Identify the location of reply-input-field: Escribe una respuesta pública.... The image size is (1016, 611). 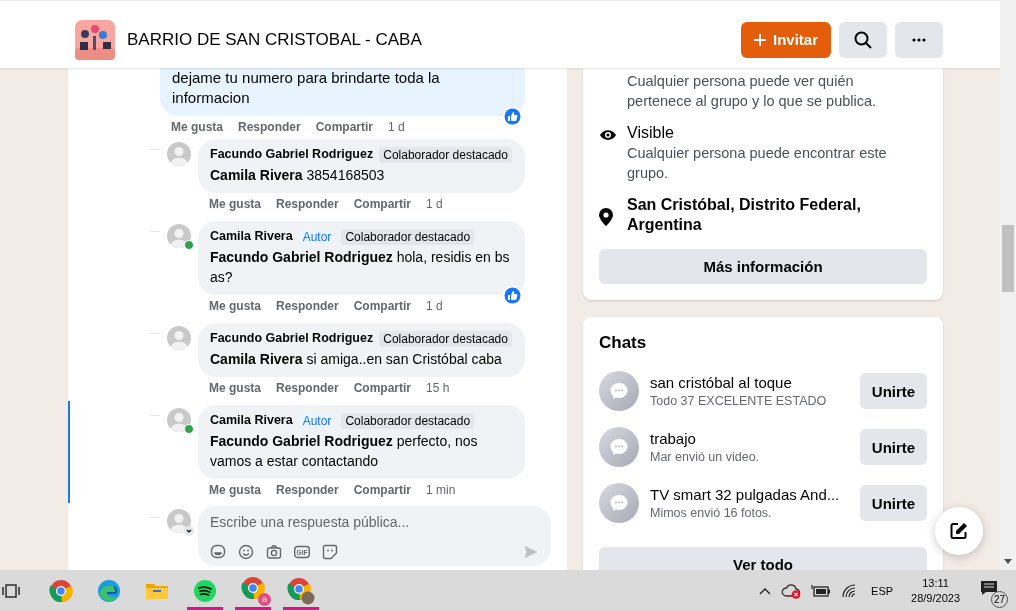
(374, 522).